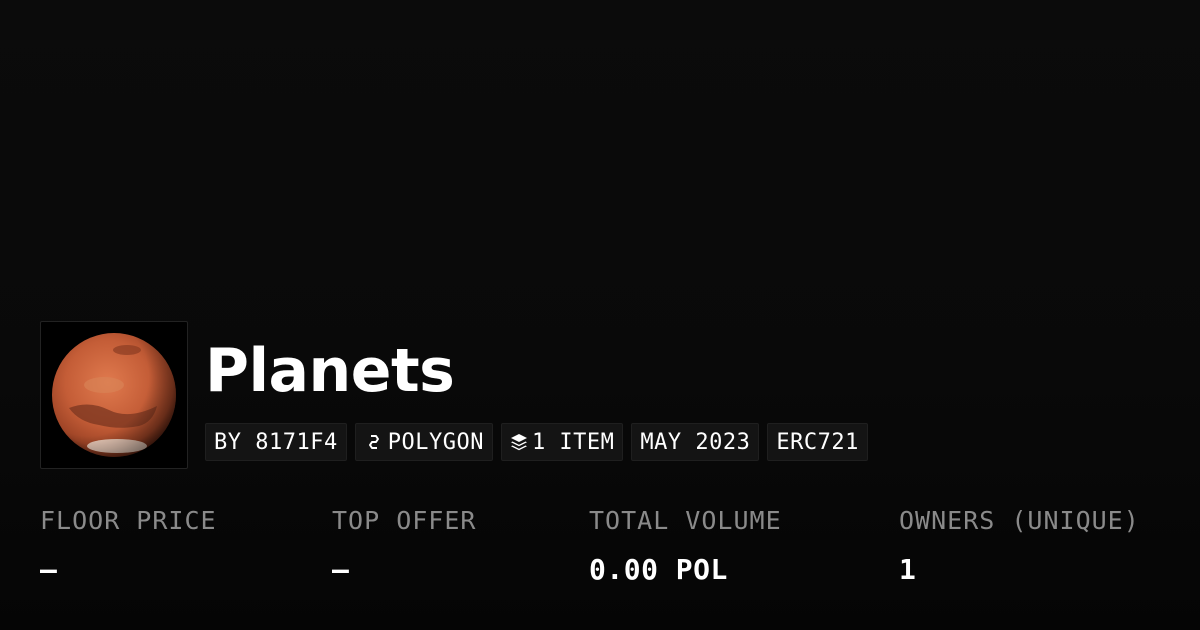 The height and width of the screenshot is (630, 1200). I want to click on creator-chip: BY 8171F4, so click(276, 442).